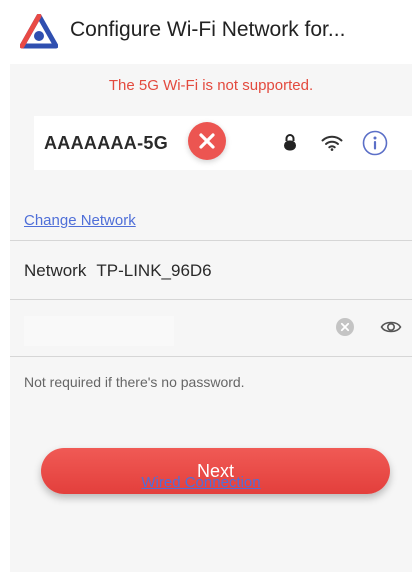 The height and width of the screenshot is (572, 412). What do you see at coordinates (55, 270) in the screenshot?
I see `network-label: Network` at bounding box center [55, 270].